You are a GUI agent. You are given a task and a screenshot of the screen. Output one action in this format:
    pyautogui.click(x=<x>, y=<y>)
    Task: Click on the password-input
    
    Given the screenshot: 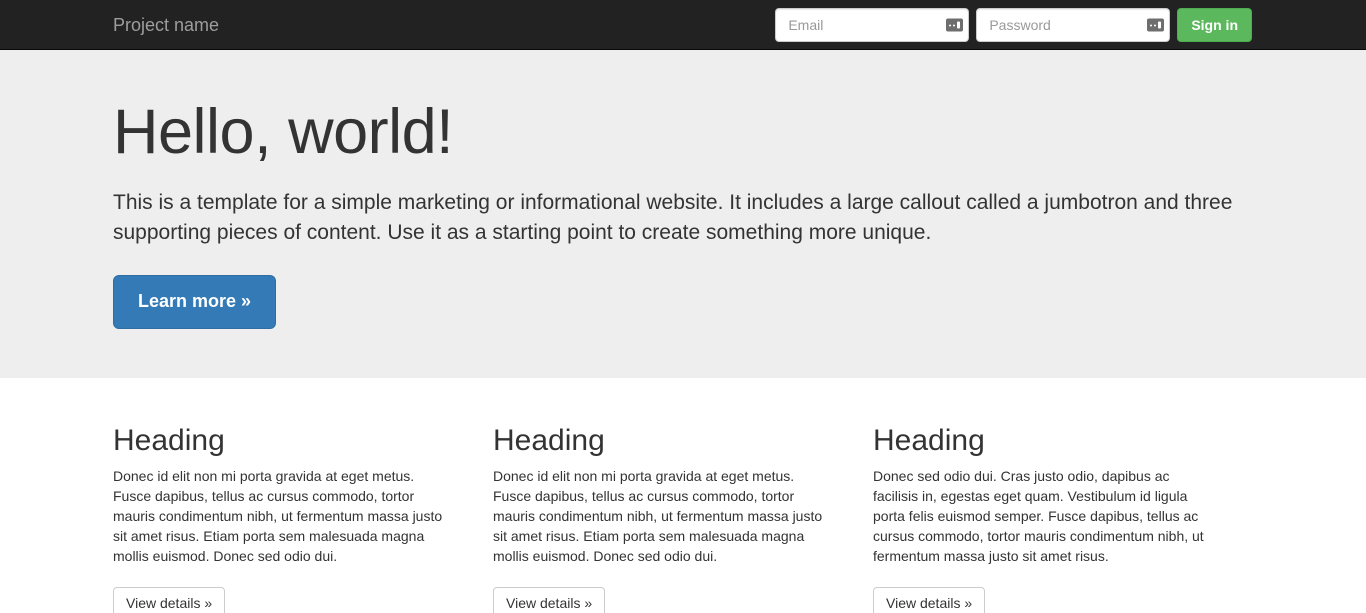 What is the action you would take?
    pyautogui.click(x=1073, y=25)
    